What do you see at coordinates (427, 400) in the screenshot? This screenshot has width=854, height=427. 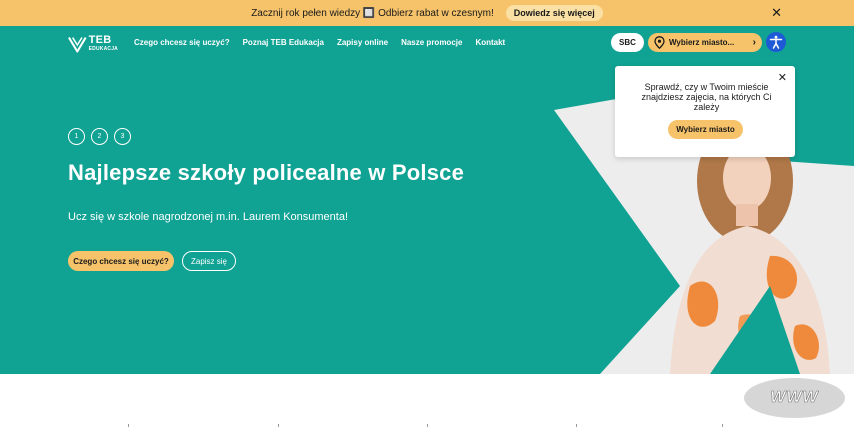 I see `content-section` at bounding box center [427, 400].